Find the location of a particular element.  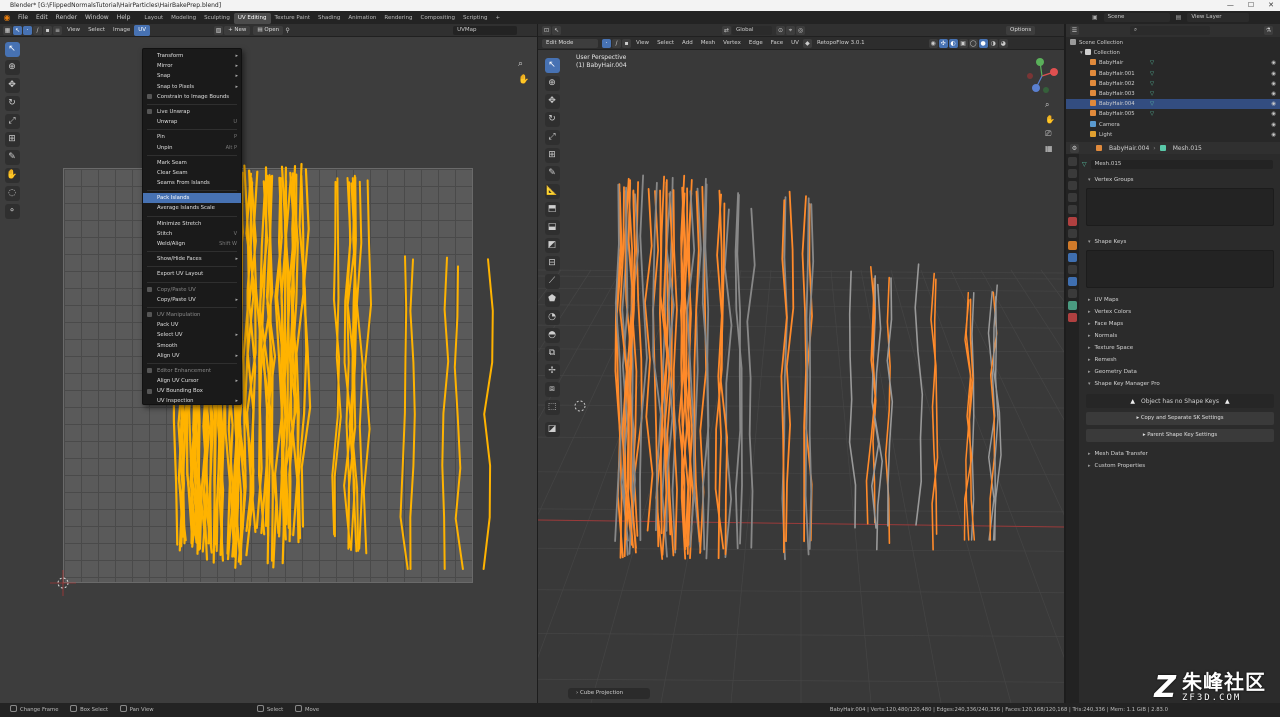

vp-menu-view: View is located at coordinates (642, 43).